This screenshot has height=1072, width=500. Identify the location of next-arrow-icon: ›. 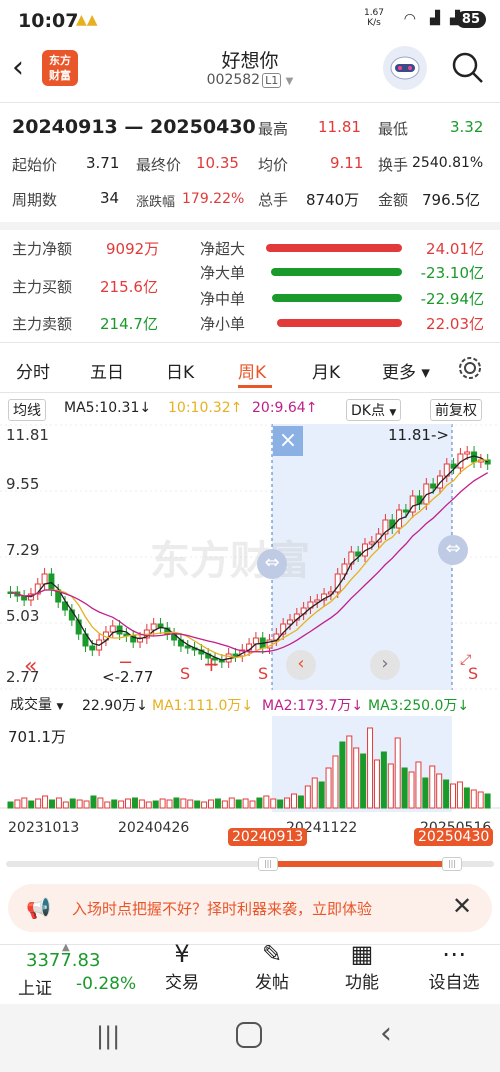
(385, 665).